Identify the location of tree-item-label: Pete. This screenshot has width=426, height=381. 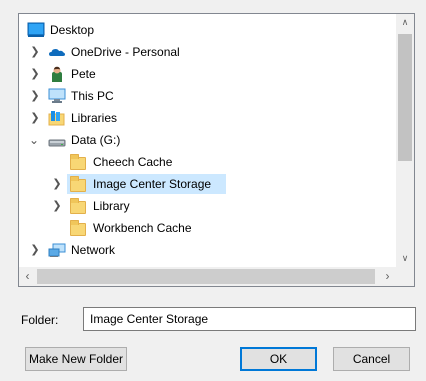
(83, 74).